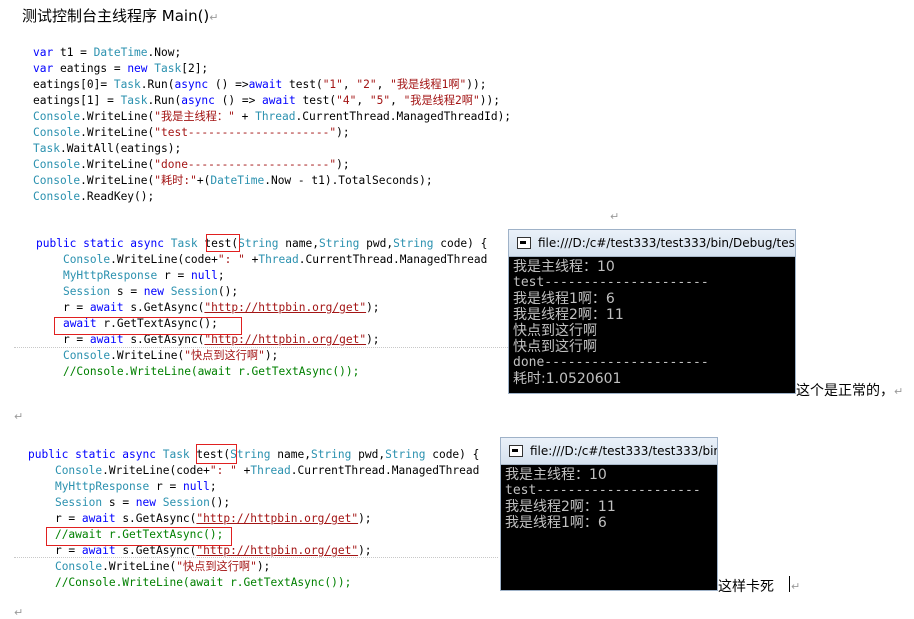  Describe the element at coordinates (564, 267) in the screenshot. I see `console-line: 我是主线程：10` at that location.